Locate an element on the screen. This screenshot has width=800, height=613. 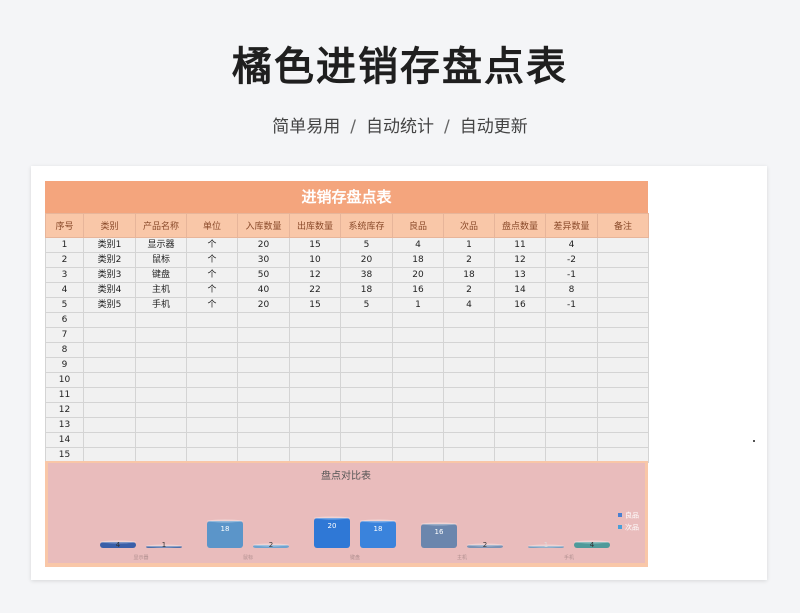
table-cell: 类别3 is located at coordinates (109, 275).